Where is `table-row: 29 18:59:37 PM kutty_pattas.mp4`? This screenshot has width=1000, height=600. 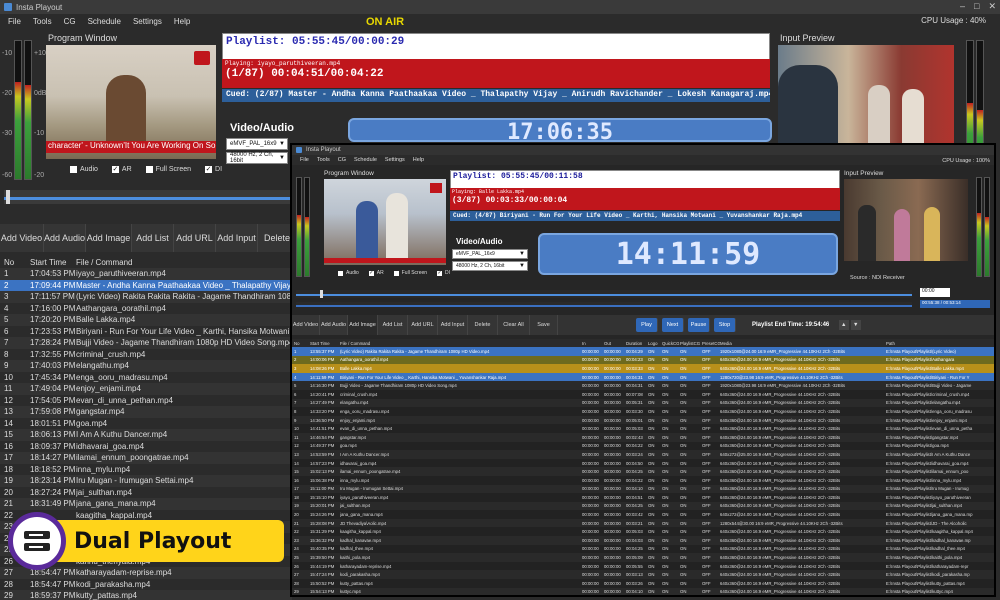
table-row: 29 18:59:37 PM kutty_pattas.mp4 is located at coordinates (146, 595).